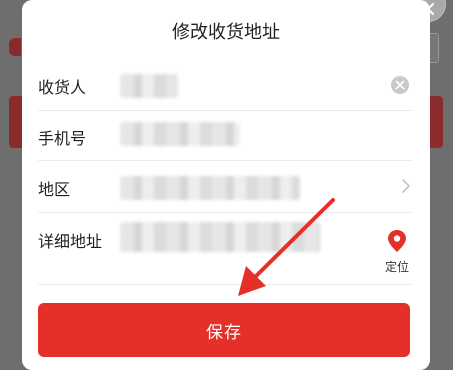 This screenshot has height=370, width=453. What do you see at coordinates (406, 186) in the screenshot?
I see `chevron-right-icon` at bounding box center [406, 186].